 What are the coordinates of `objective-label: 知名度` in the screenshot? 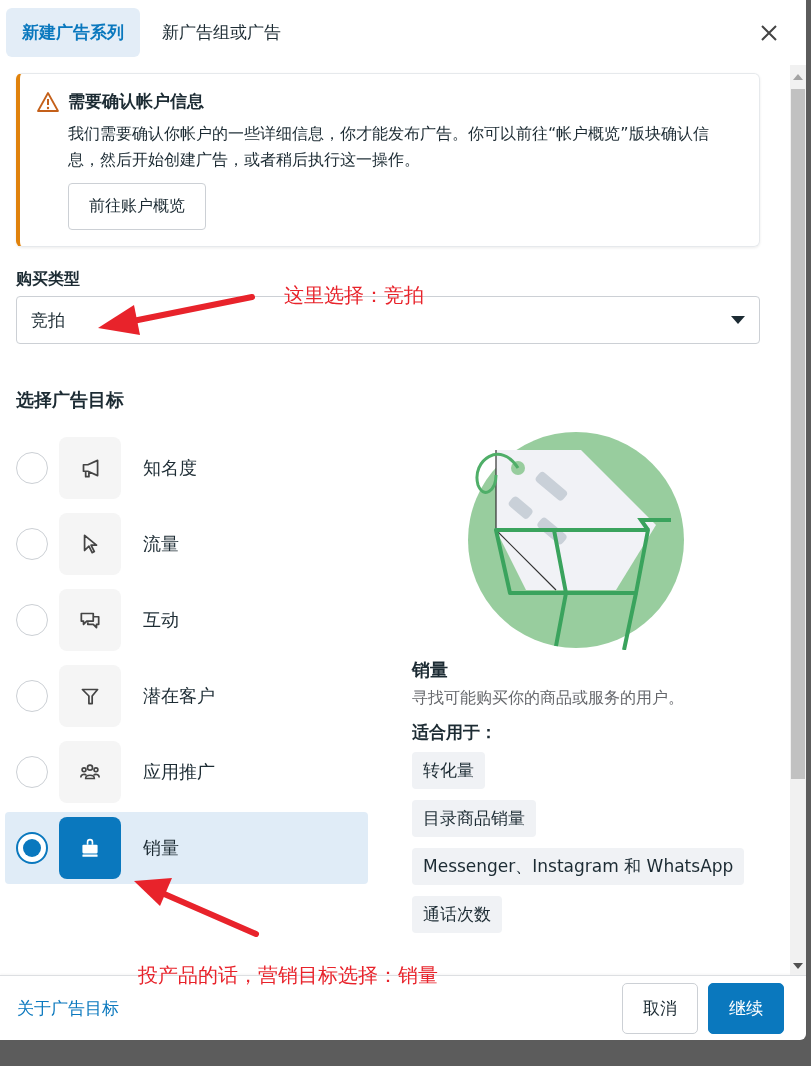 It's located at (170, 468).